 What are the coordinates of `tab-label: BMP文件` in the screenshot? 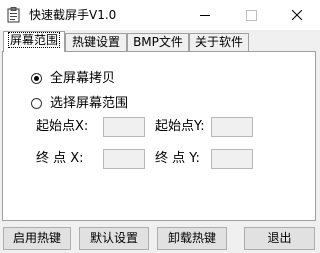 It's located at (158, 42).